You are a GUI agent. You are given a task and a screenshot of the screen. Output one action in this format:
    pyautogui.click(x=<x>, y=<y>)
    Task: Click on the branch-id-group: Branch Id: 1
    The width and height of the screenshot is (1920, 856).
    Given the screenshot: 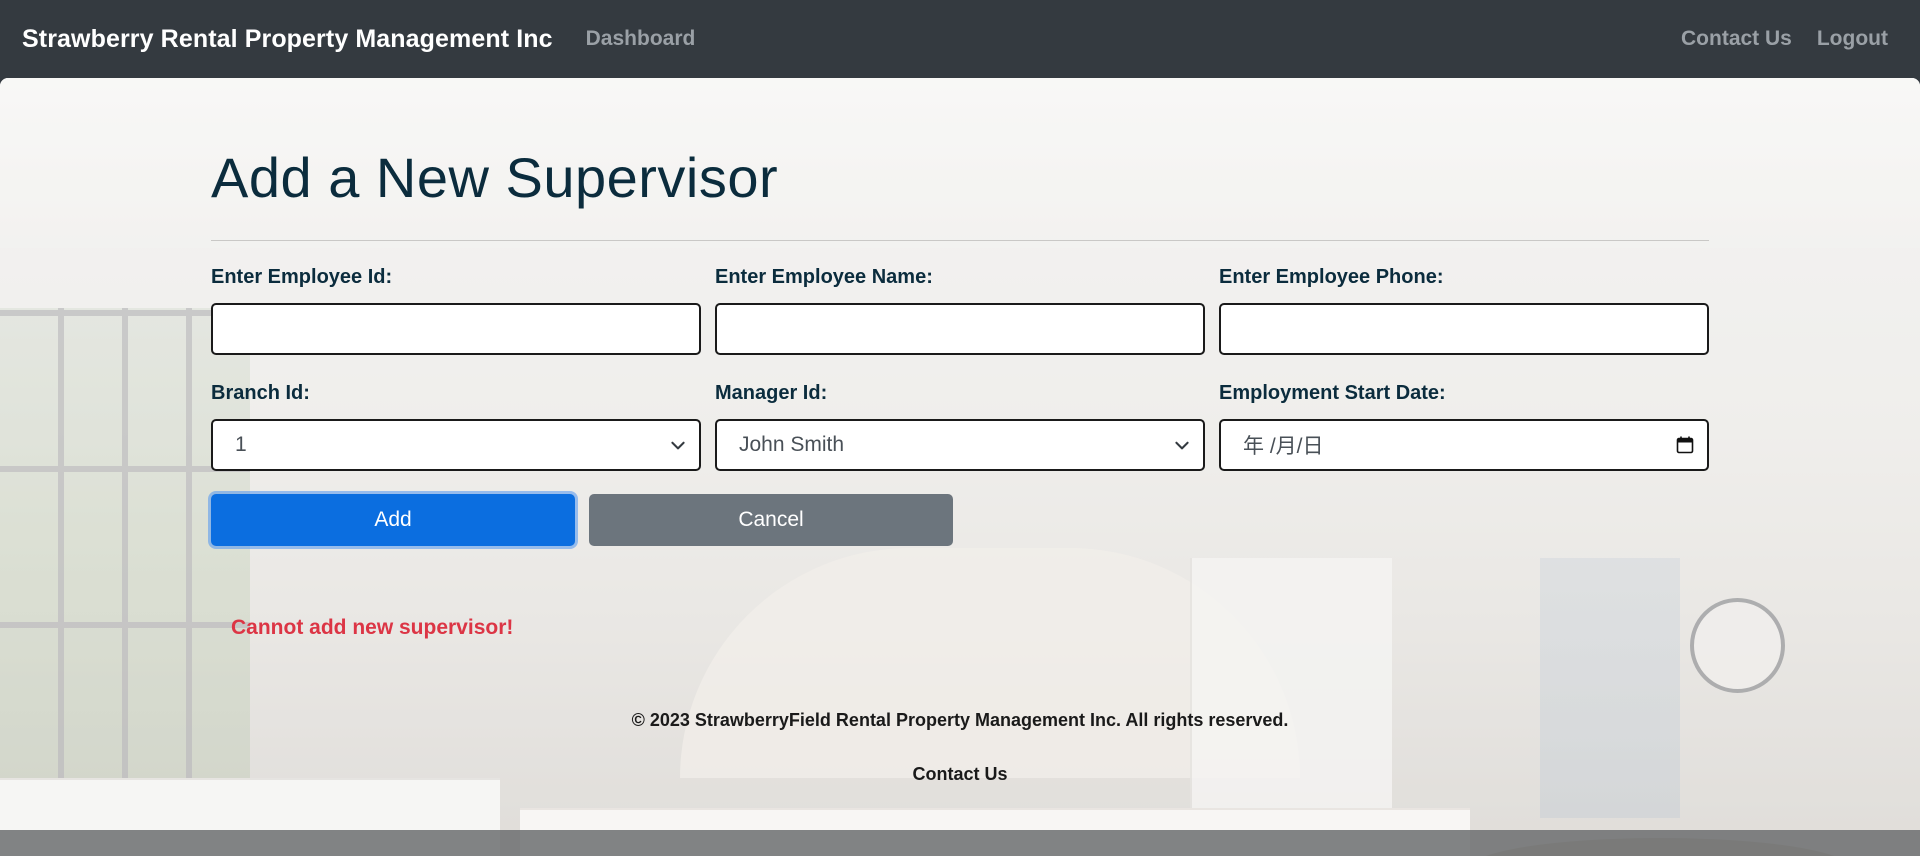 What is the action you would take?
    pyautogui.click(x=456, y=426)
    